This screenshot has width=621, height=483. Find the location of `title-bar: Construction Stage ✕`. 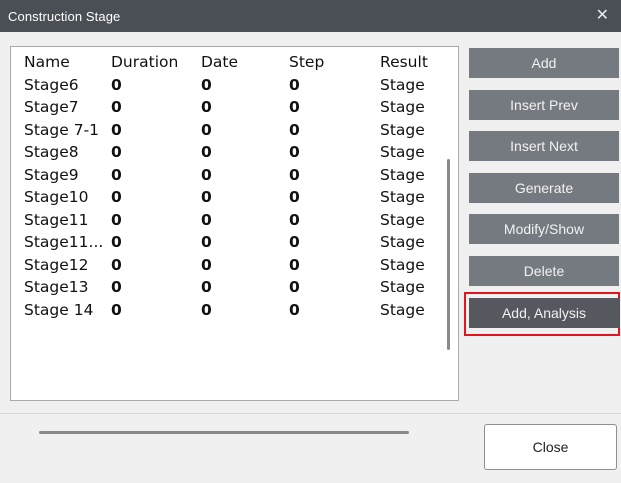

title-bar: Construction Stage ✕ is located at coordinates (310, 16).